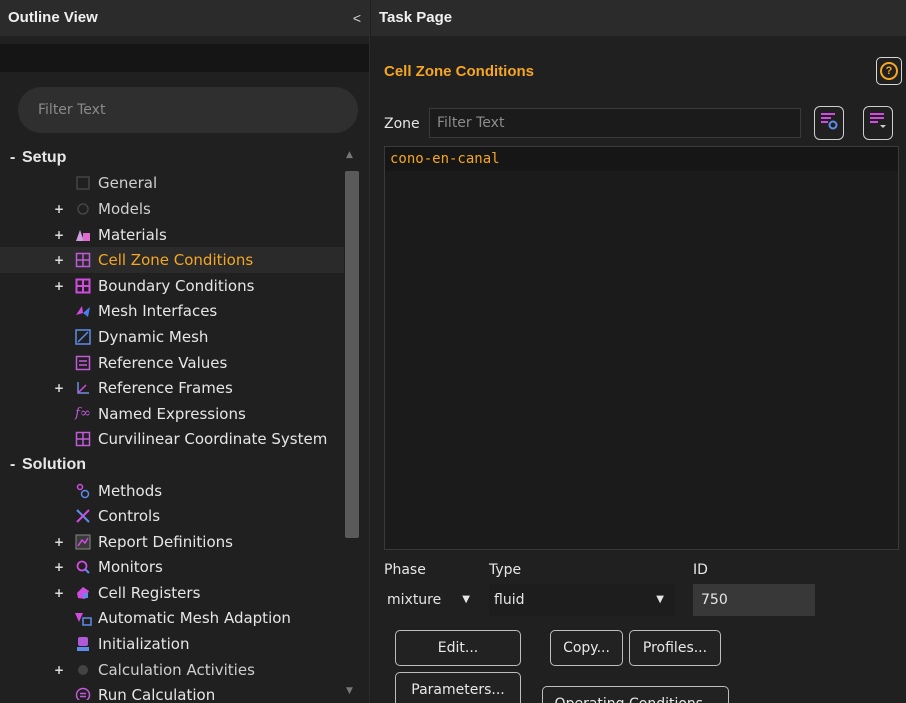 The image size is (906, 703). Describe the element at coordinates (172, 593) in the screenshot. I see `tree-item-cell-registers: + Cell Registers` at that location.